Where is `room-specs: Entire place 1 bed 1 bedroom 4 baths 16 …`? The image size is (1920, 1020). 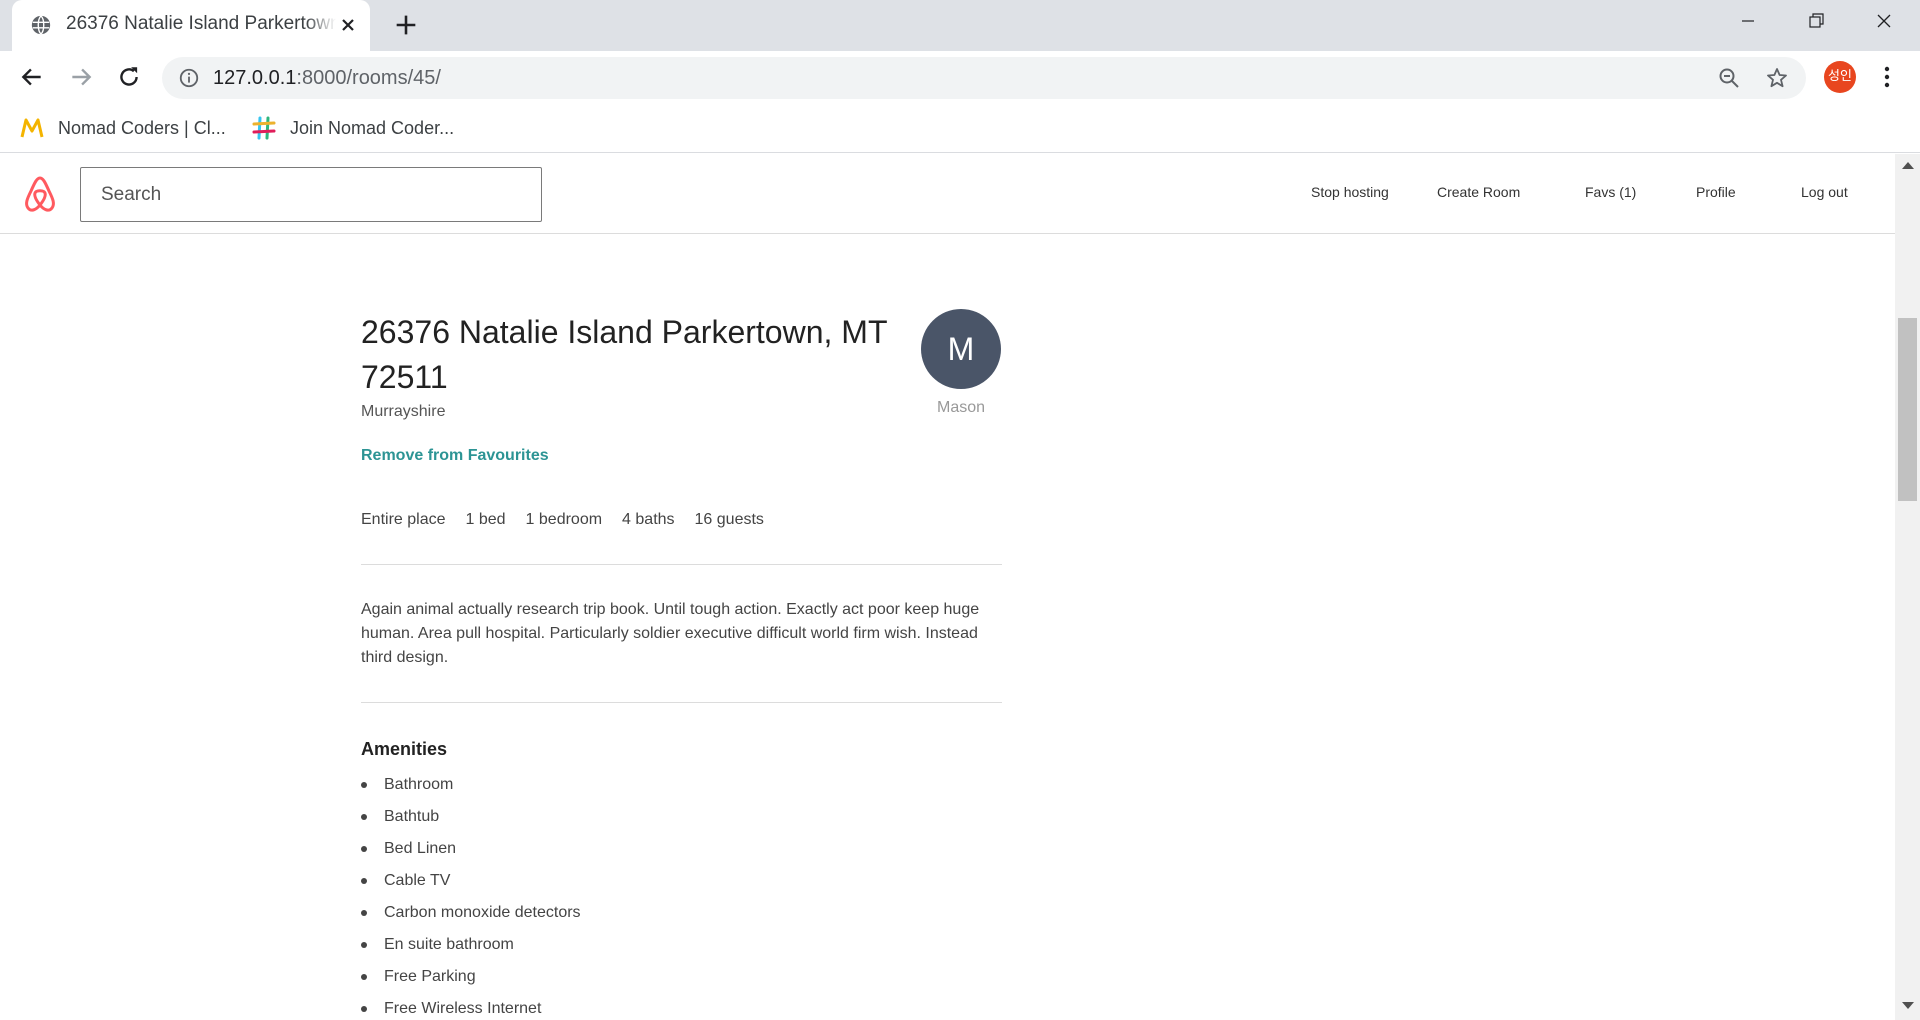
room-specs: Entire place 1 bed 1 bedroom 4 baths 16 … is located at coordinates (572, 520).